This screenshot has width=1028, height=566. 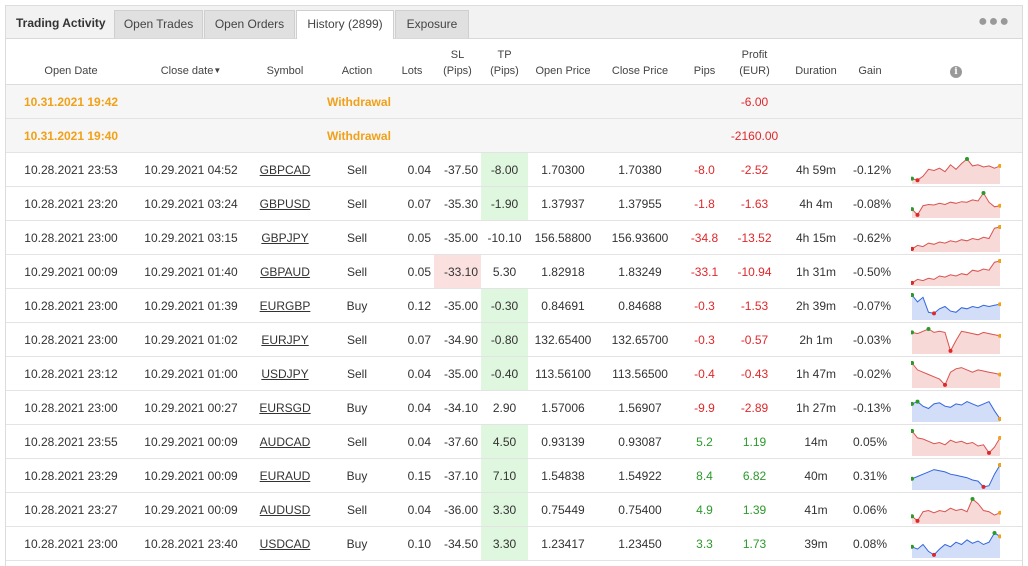 I want to click on symbol-link: EURSGD, so click(x=285, y=407).